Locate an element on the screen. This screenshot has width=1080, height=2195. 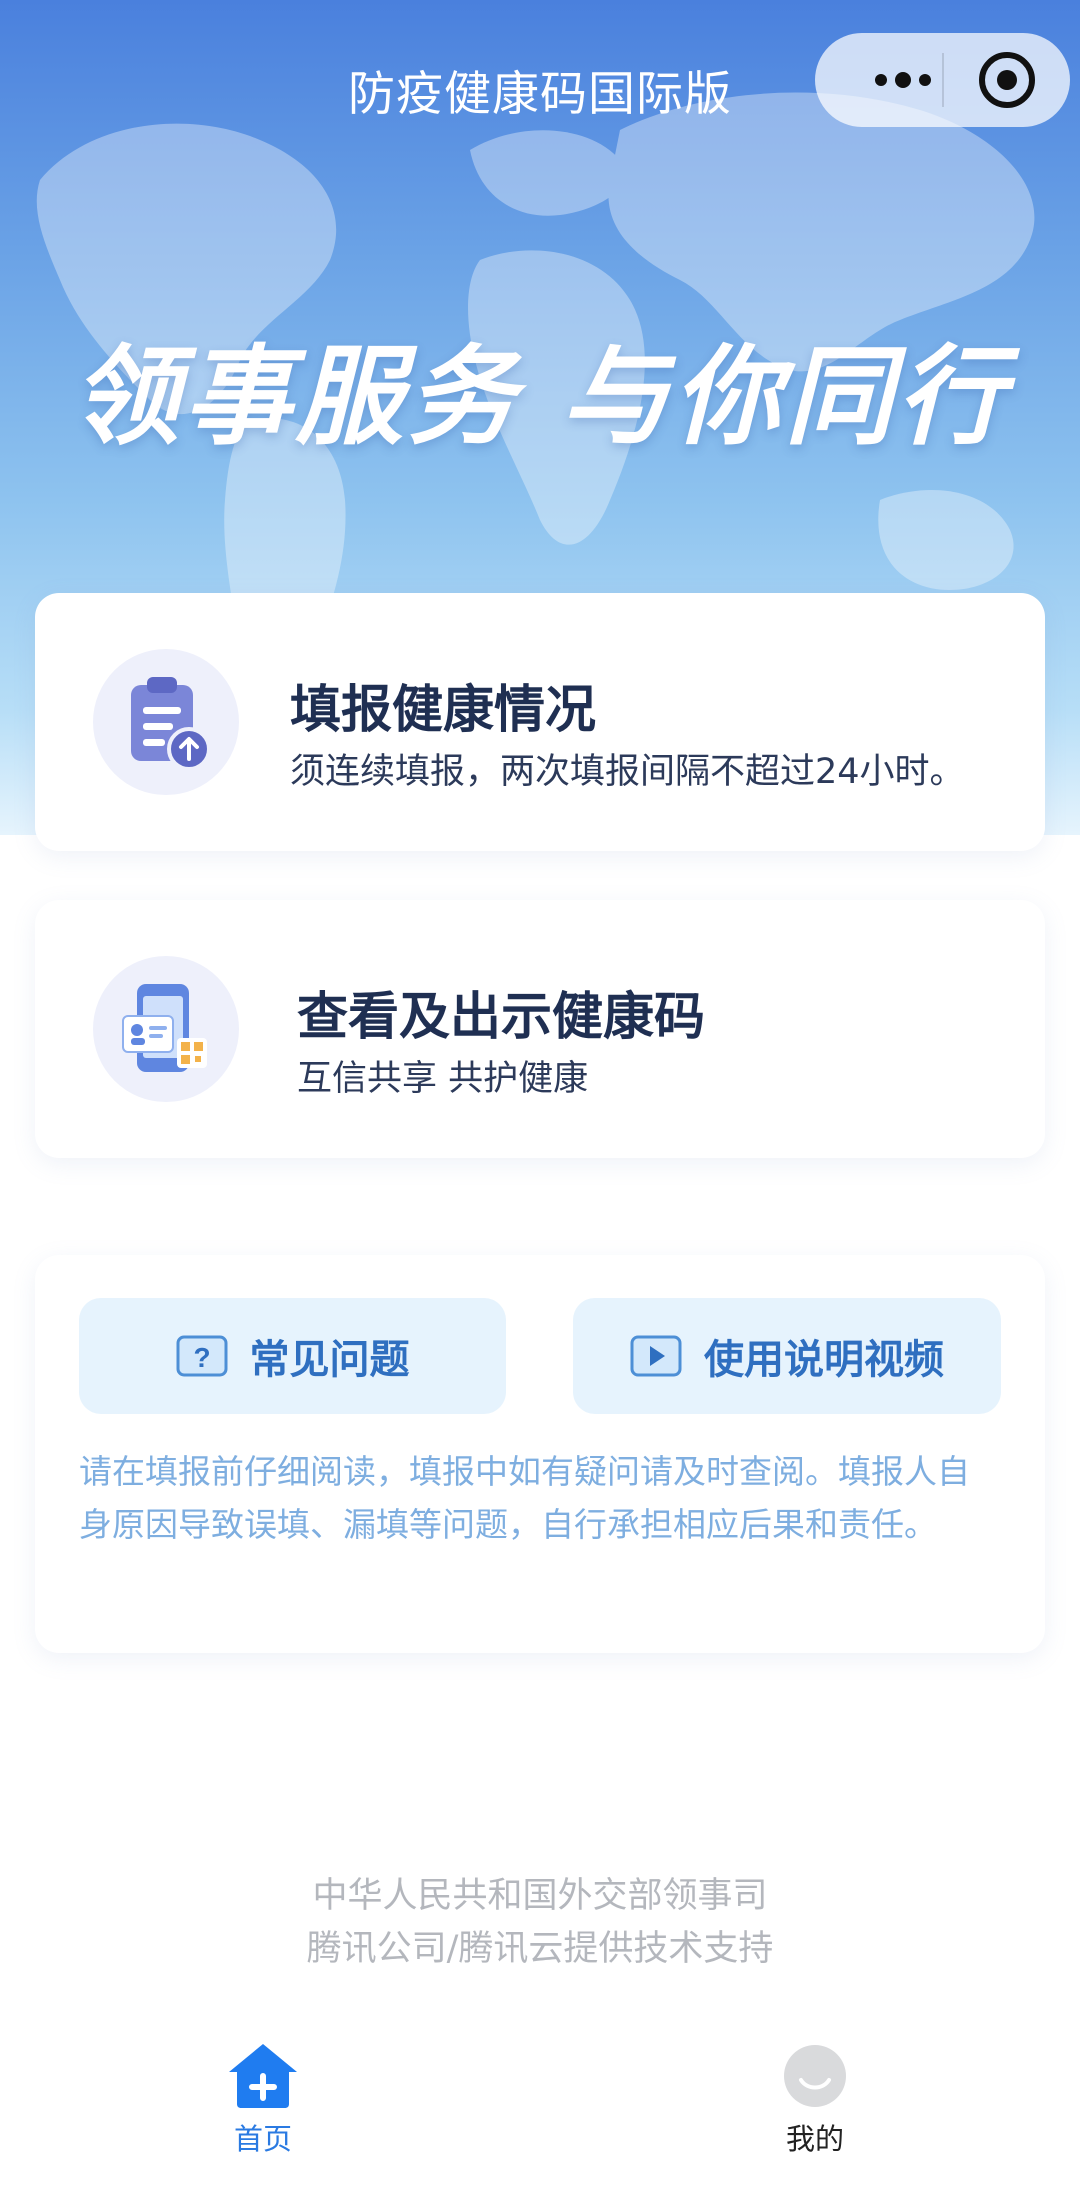
target-circle-icon is located at coordinates (1007, 80).